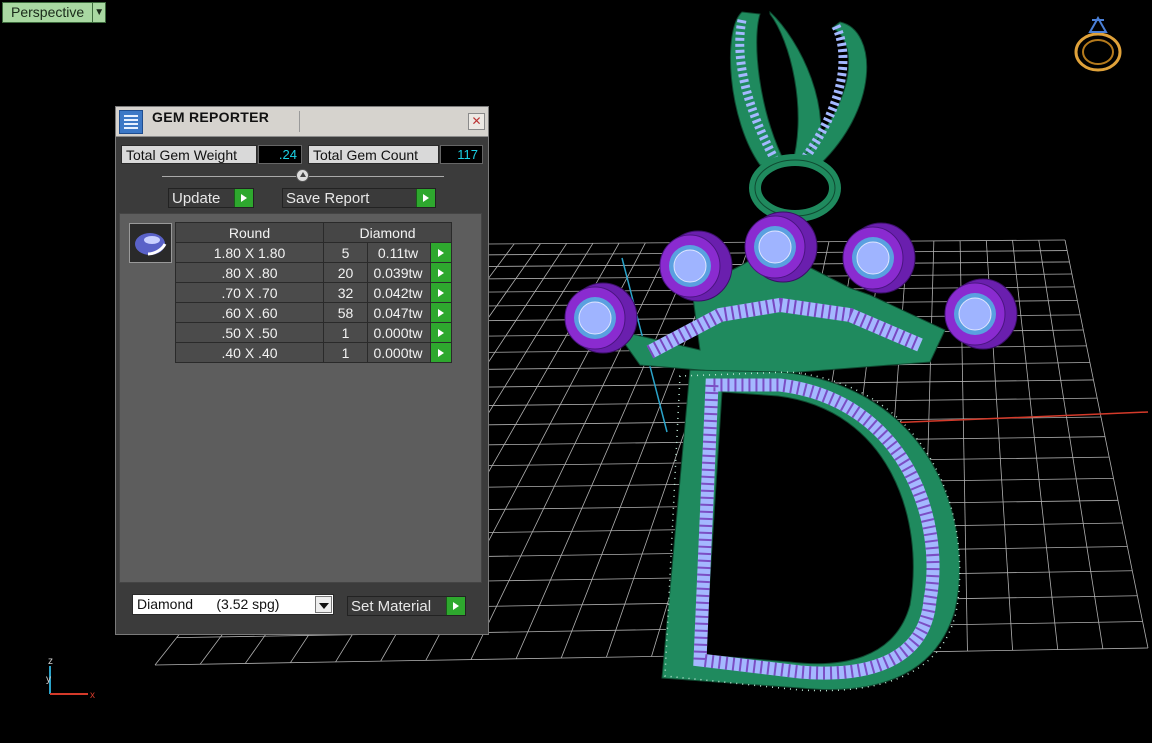 This screenshot has width=1152, height=743. Describe the element at coordinates (249, 332) in the screenshot. I see `gem-size: .50 X .50` at that location.